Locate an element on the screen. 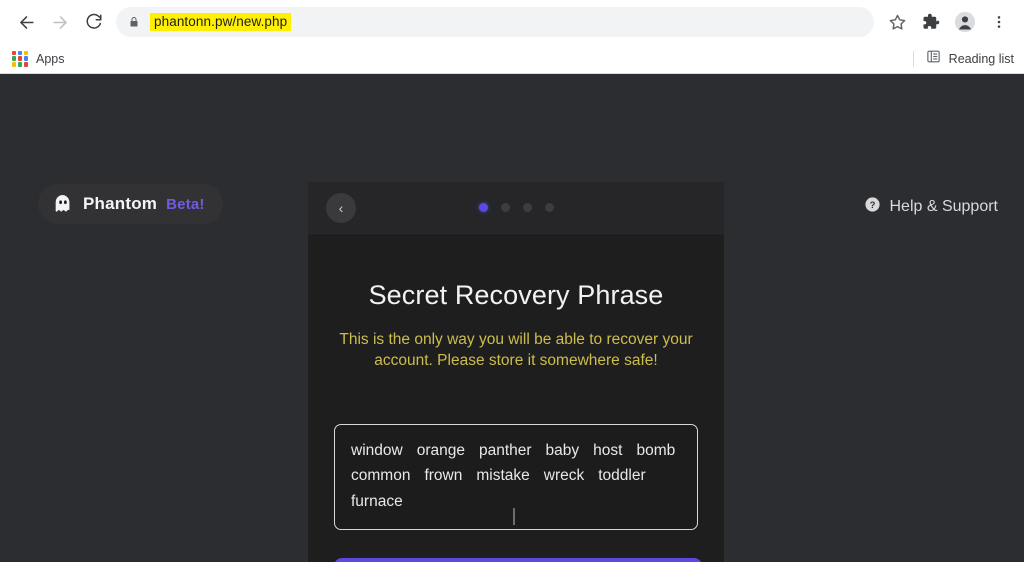 The width and height of the screenshot is (1024, 562). reading-list-icon is located at coordinates (933, 59).